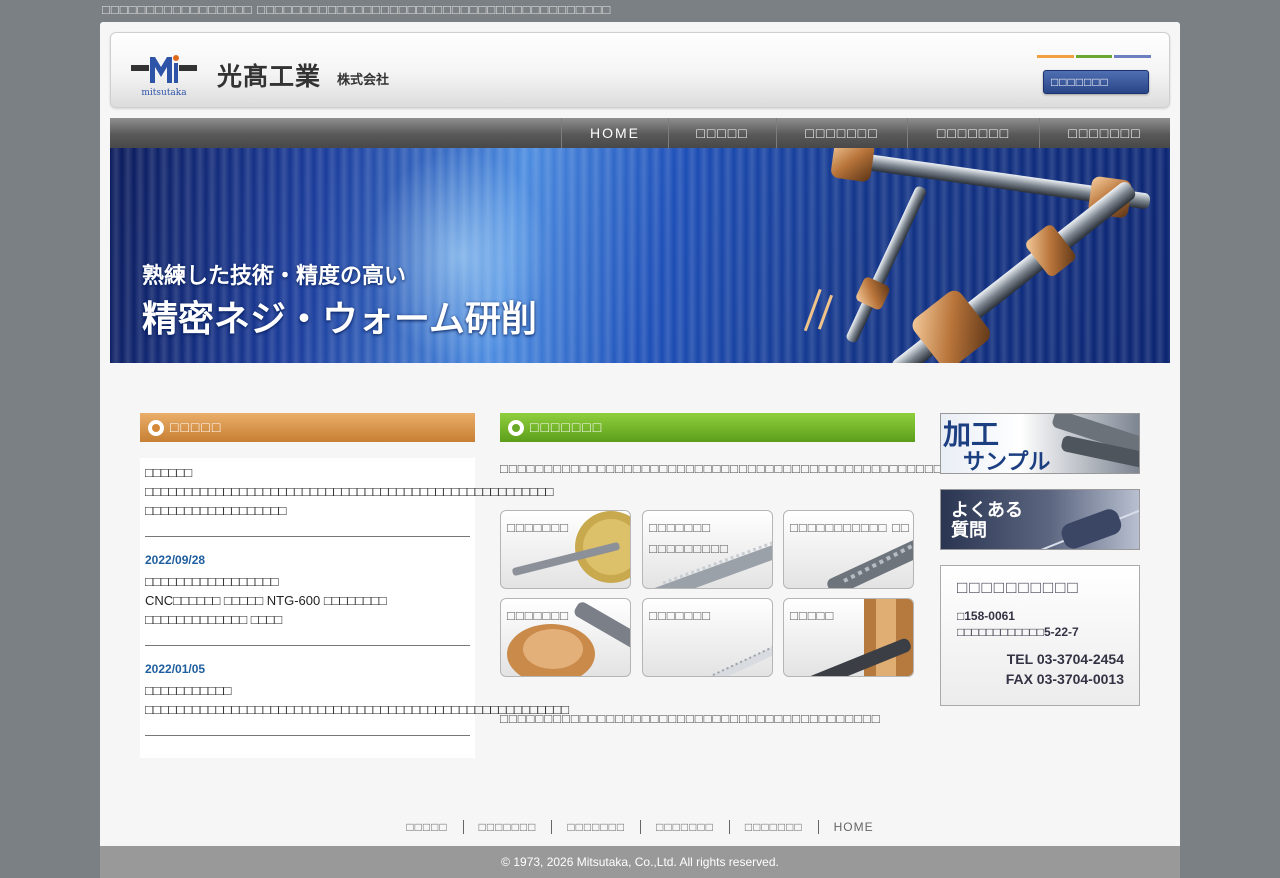 The image size is (1280, 878). What do you see at coordinates (196, 427) in the screenshot?
I see `news-heading-label: □□□□□` at bounding box center [196, 427].